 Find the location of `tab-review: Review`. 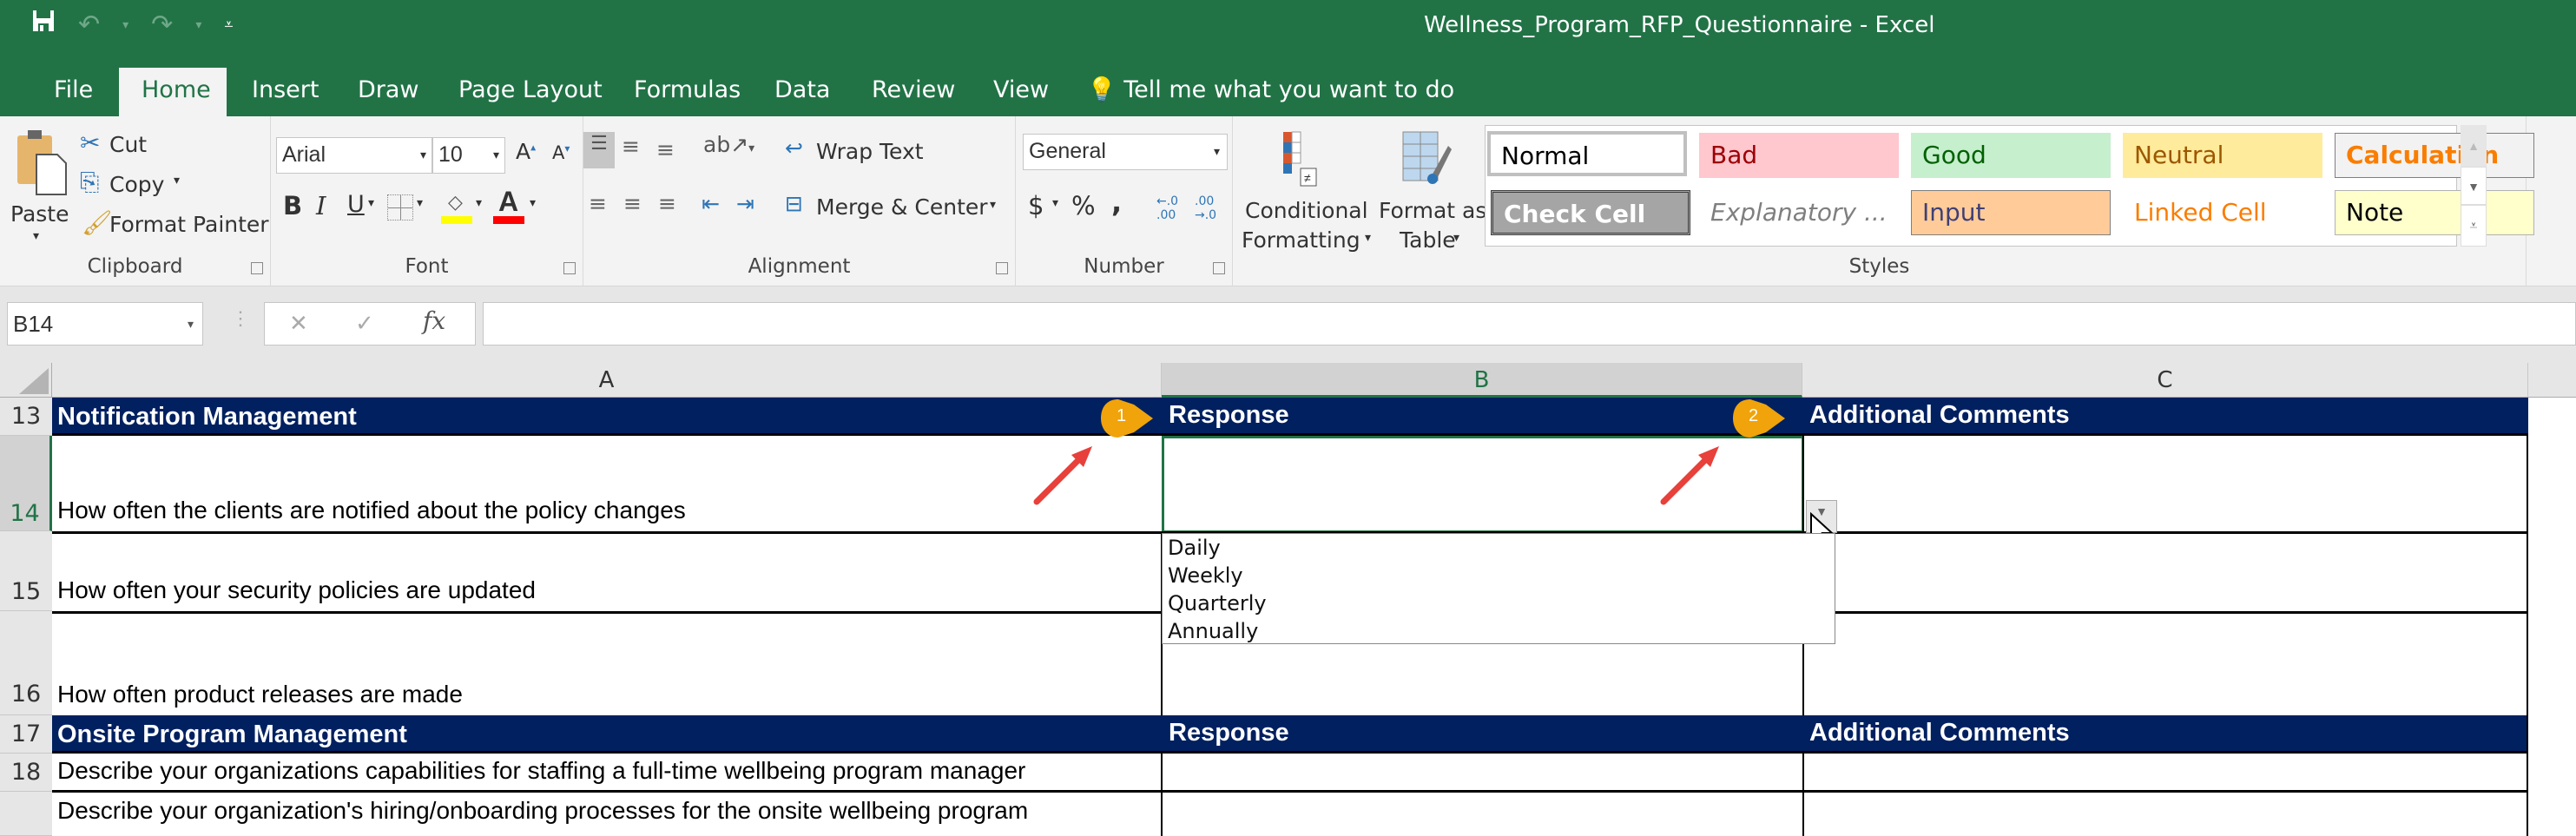

tab-review: Review is located at coordinates (913, 92).